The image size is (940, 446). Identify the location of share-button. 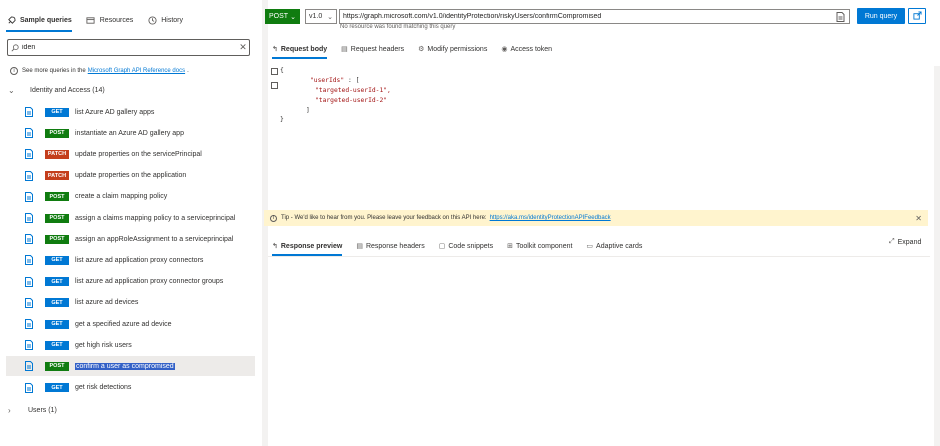
(917, 16).